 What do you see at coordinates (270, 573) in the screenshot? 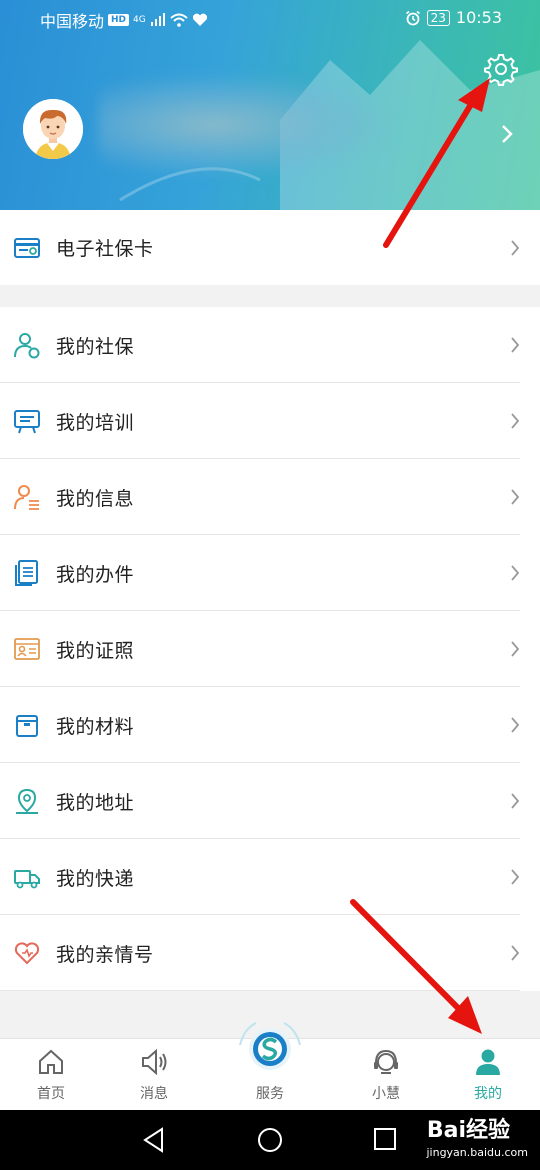
I see `menu-item-my-cases: 我的办件` at bounding box center [270, 573].